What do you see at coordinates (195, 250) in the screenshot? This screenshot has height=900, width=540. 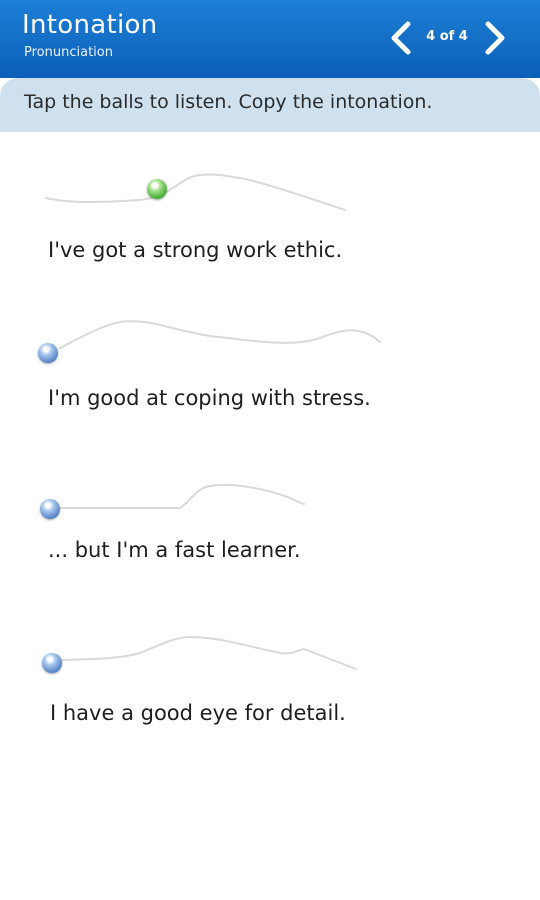 I see `phrase-text: I've got a strong work ethic.` at bounding box center [195, 250].